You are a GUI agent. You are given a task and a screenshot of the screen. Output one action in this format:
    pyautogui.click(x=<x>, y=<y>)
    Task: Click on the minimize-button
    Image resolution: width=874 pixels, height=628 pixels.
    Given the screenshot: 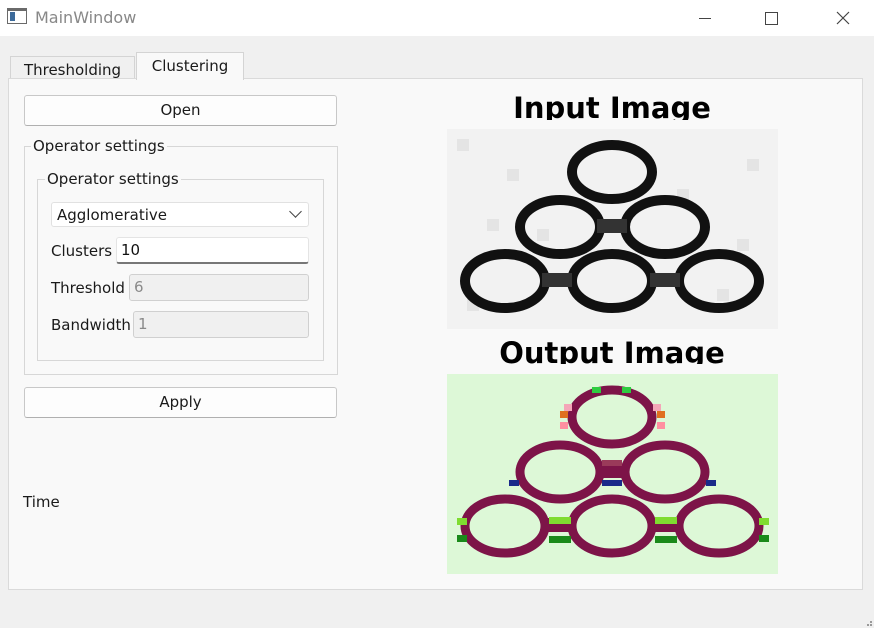 What is the action you would take?
    pyautogui.click(x=705, y=18)
    